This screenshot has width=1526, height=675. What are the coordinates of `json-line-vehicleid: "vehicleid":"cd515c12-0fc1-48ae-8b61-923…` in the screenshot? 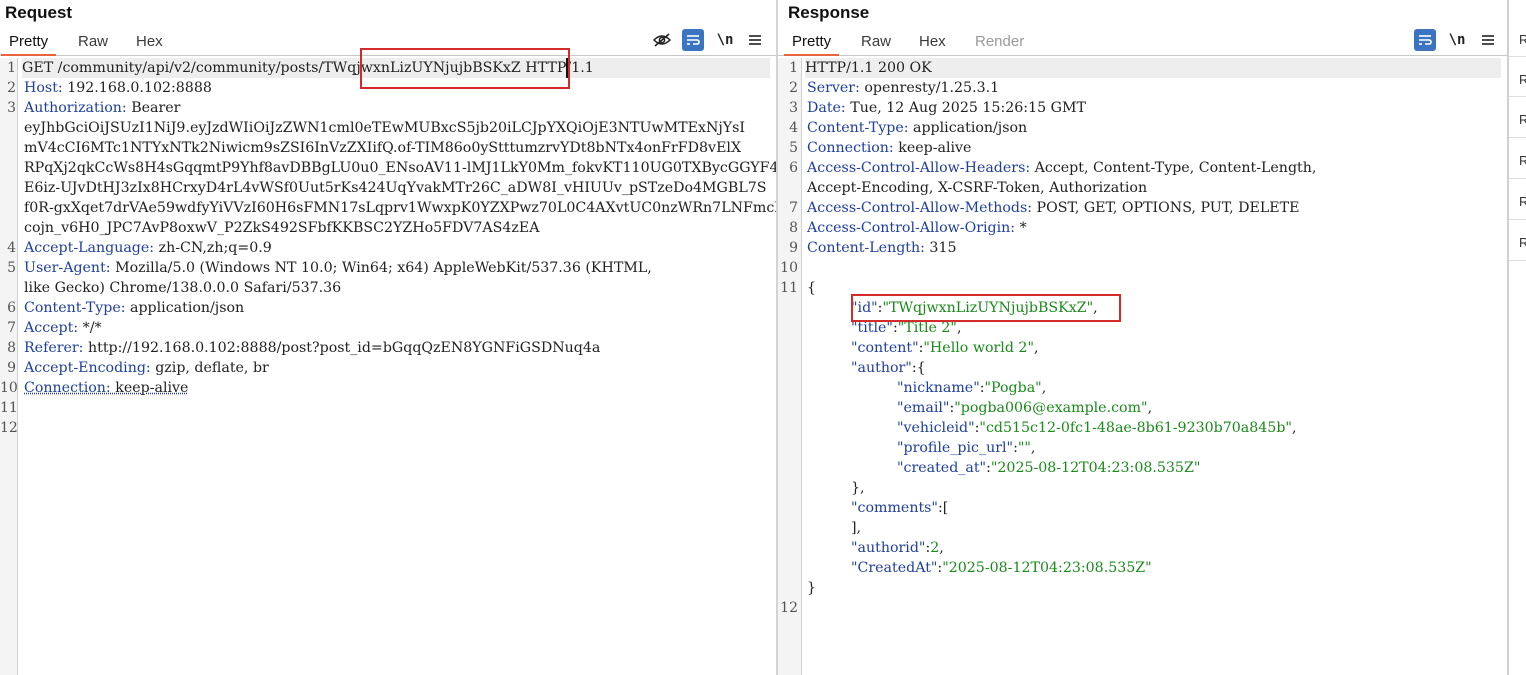 It's located at (1097, 428).